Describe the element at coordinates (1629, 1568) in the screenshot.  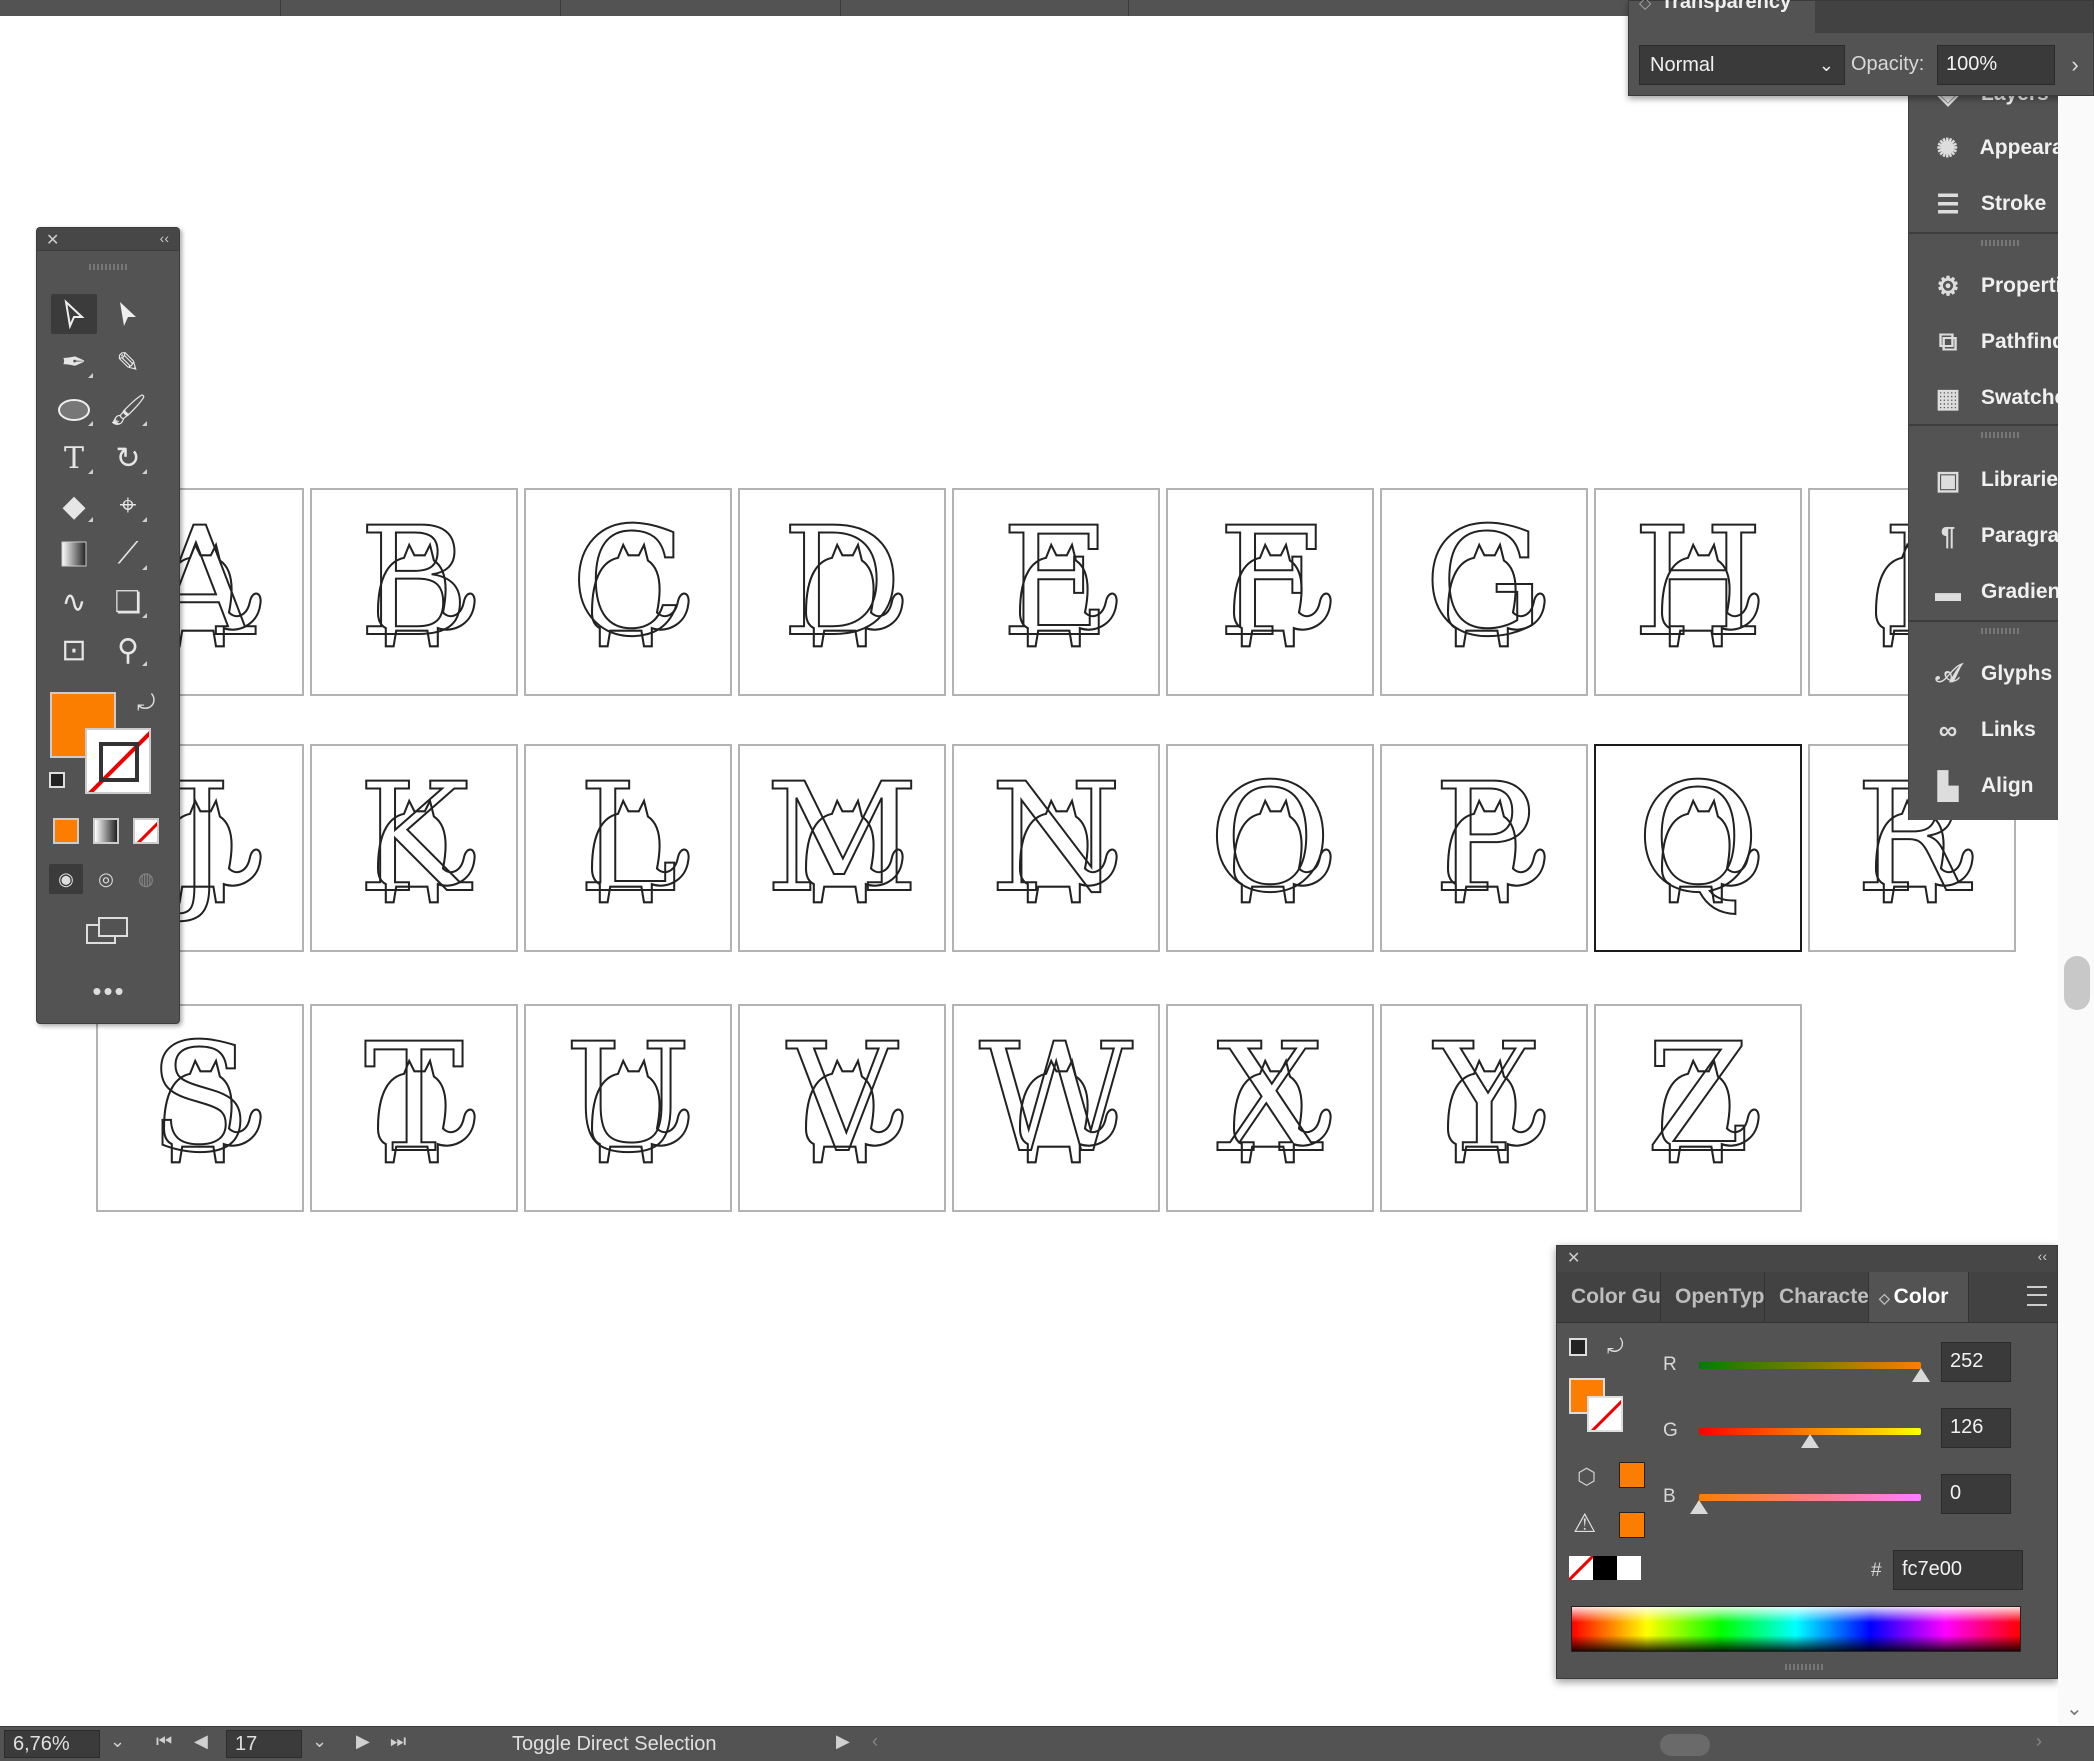
I see `white-swatch` at that location.